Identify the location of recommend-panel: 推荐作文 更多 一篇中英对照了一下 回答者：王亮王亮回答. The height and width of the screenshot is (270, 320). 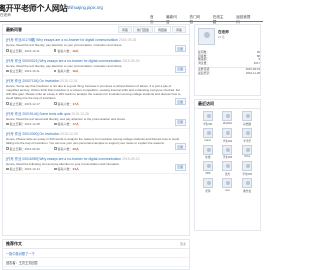
(96, 254).